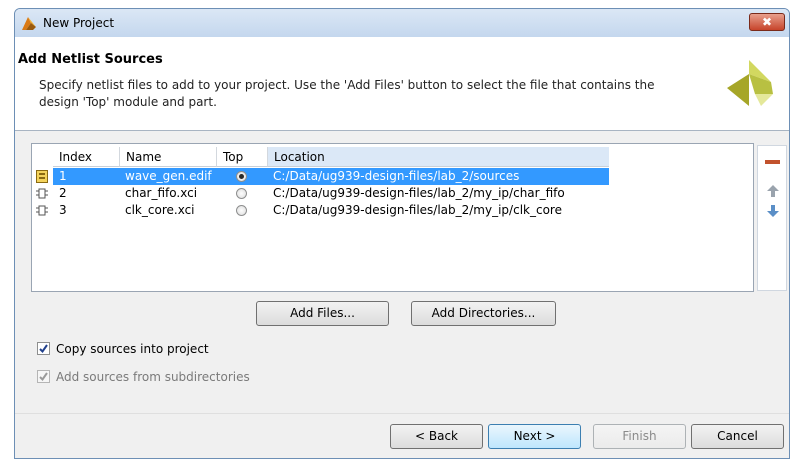 The image size is (790, 459). I want to click on cell-index: 2, so click(63, 193).